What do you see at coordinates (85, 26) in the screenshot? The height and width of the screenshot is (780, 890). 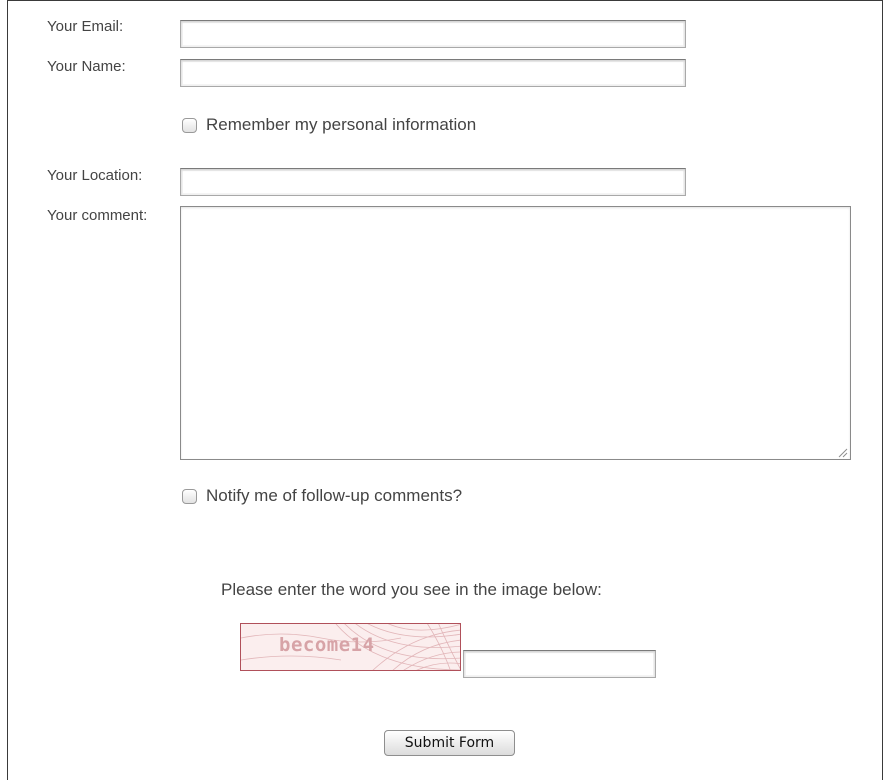 I see `email-label: Your Email:` at bounding box center [85, 26].